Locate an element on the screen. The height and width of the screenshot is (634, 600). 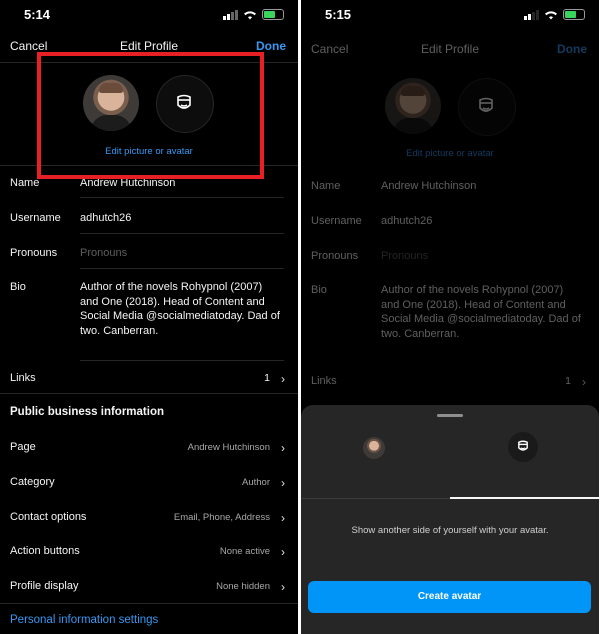
highlight-box is located at coordinates (150, 115).